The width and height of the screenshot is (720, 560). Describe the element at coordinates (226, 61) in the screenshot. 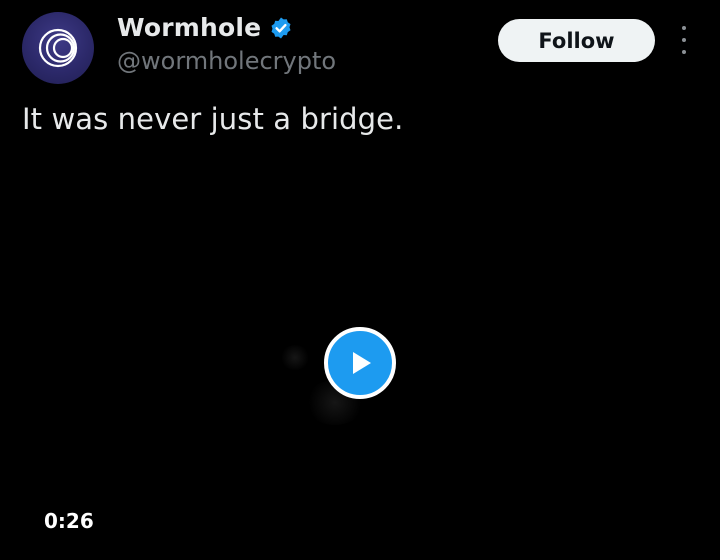

I see `author-handle: @wormholecrypto` at that location.